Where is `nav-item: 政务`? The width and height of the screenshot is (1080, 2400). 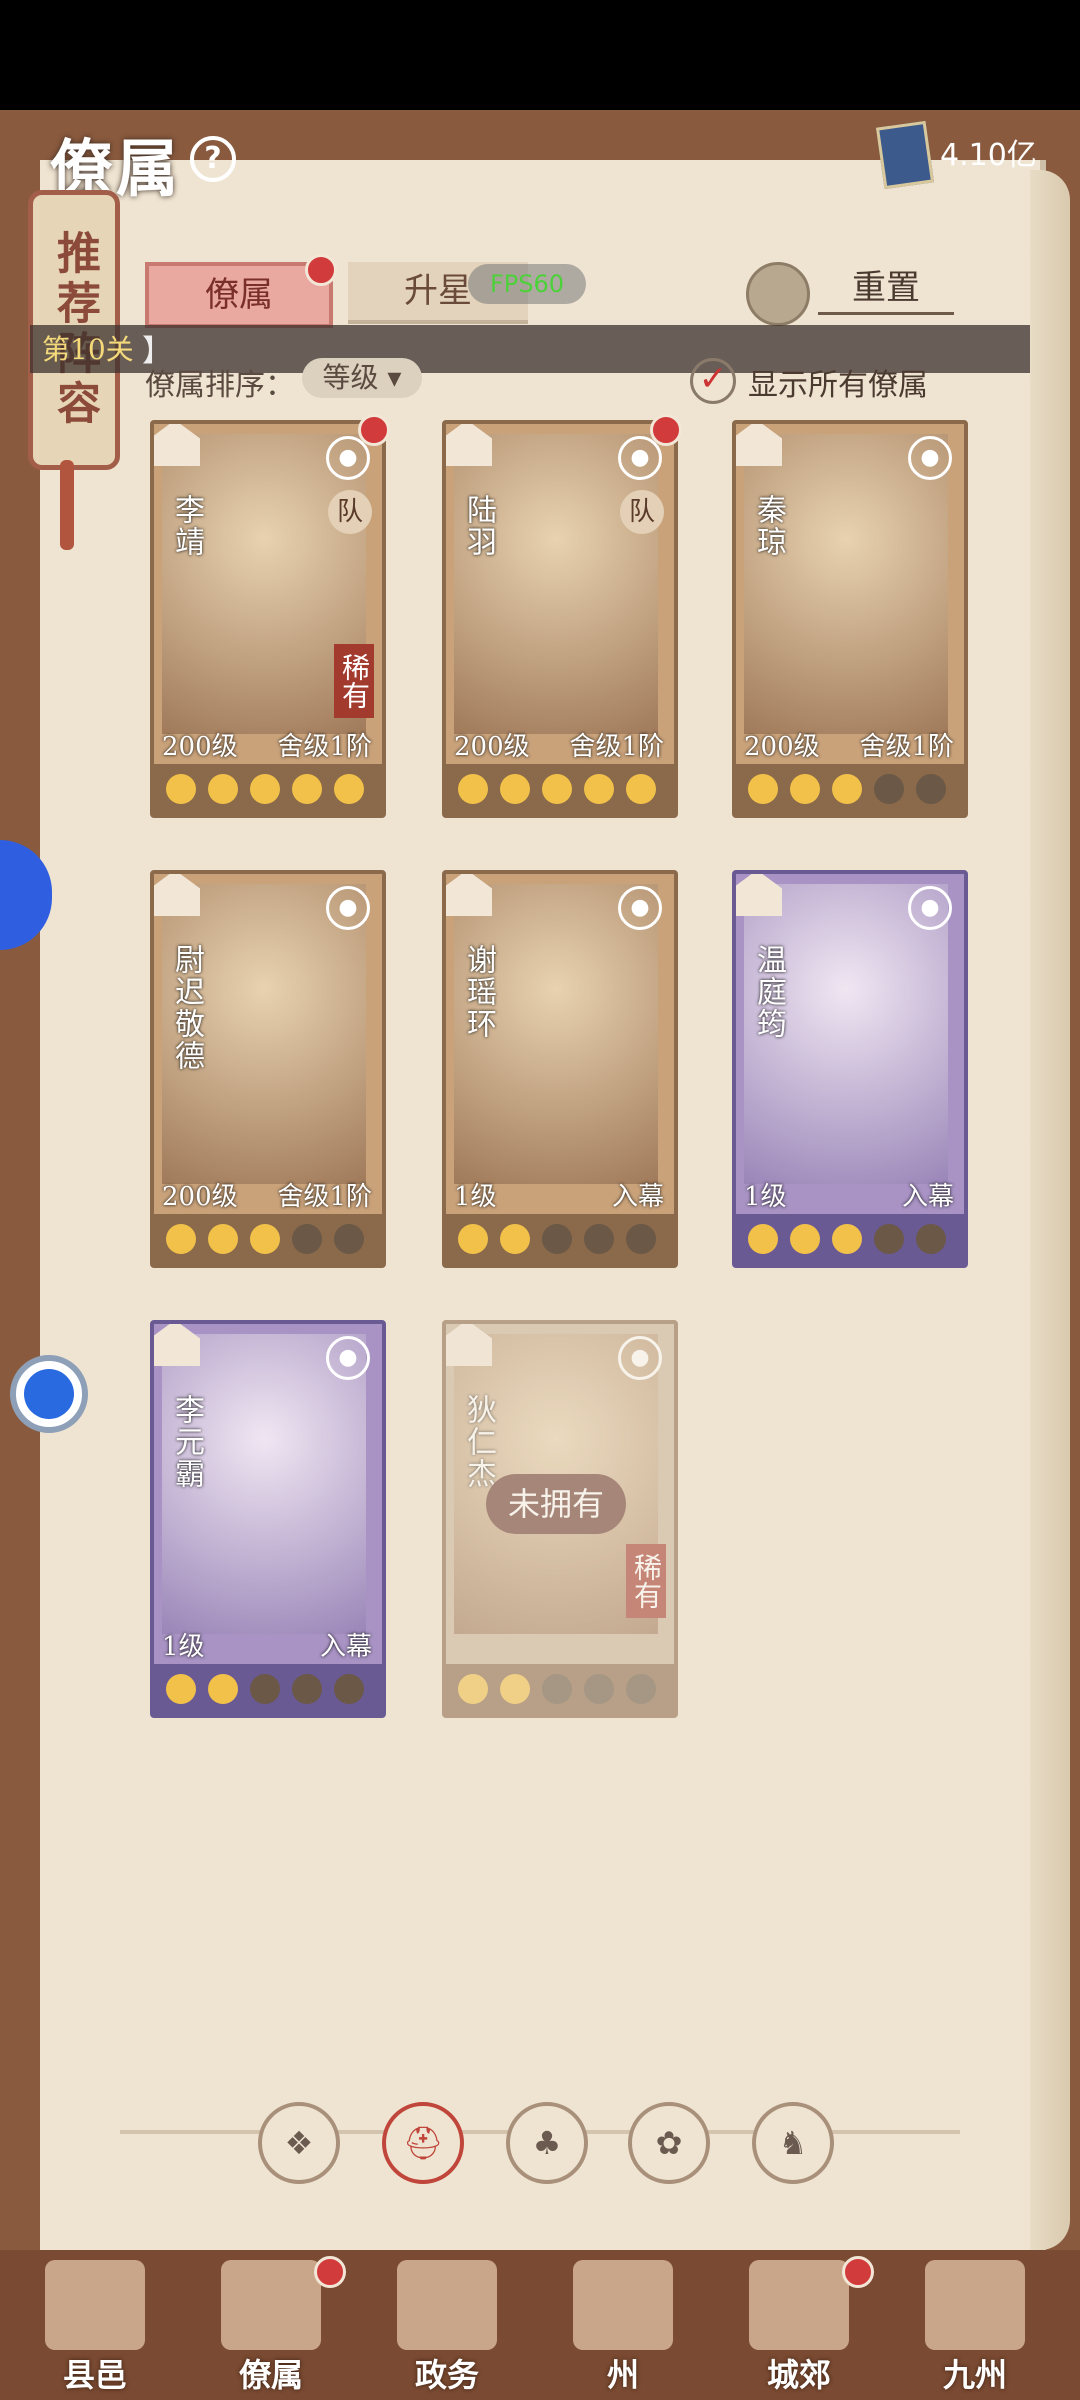 nav-item: 政务 is located at coordinates (447, 2330).